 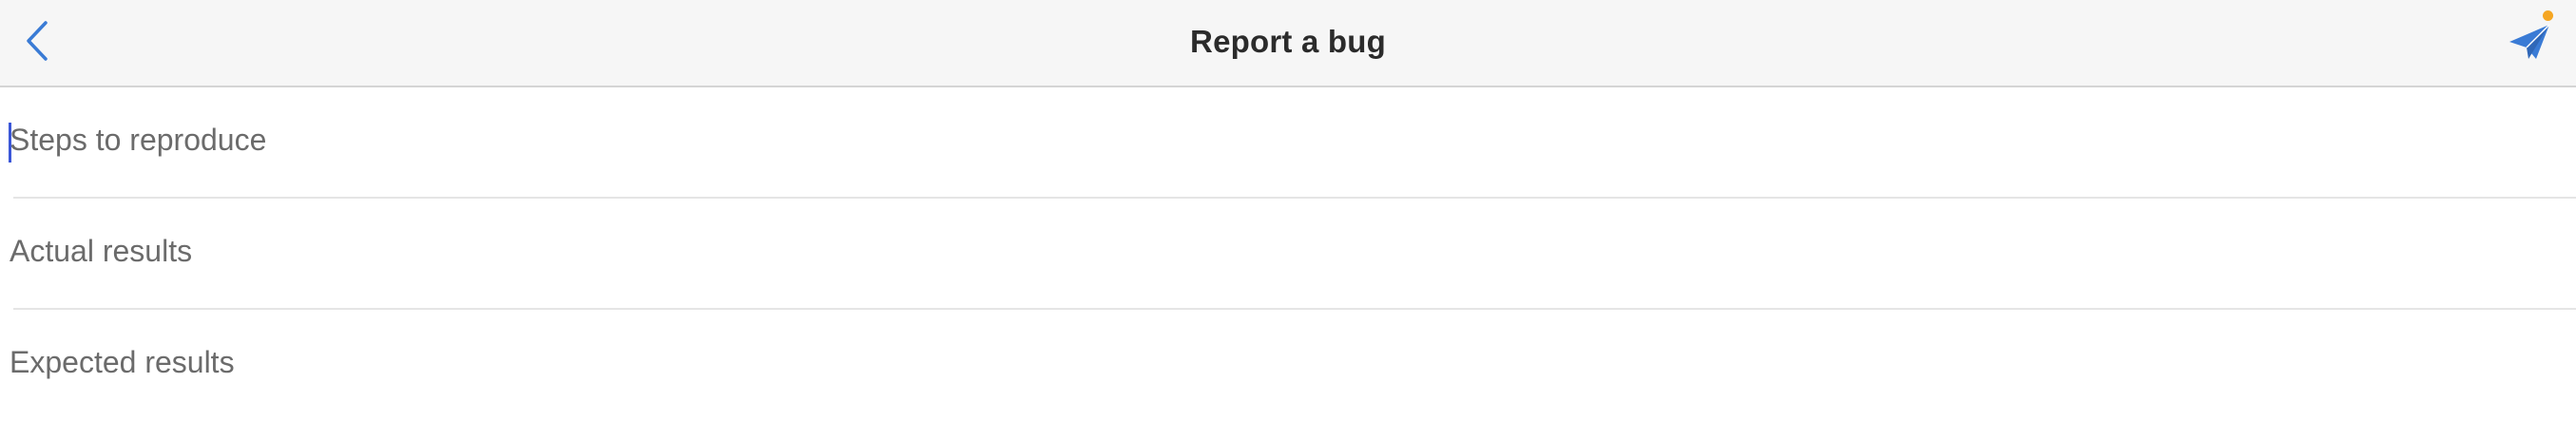 I want to click on actual-results-placeholder: Actual results, so click(x=101, y=251).